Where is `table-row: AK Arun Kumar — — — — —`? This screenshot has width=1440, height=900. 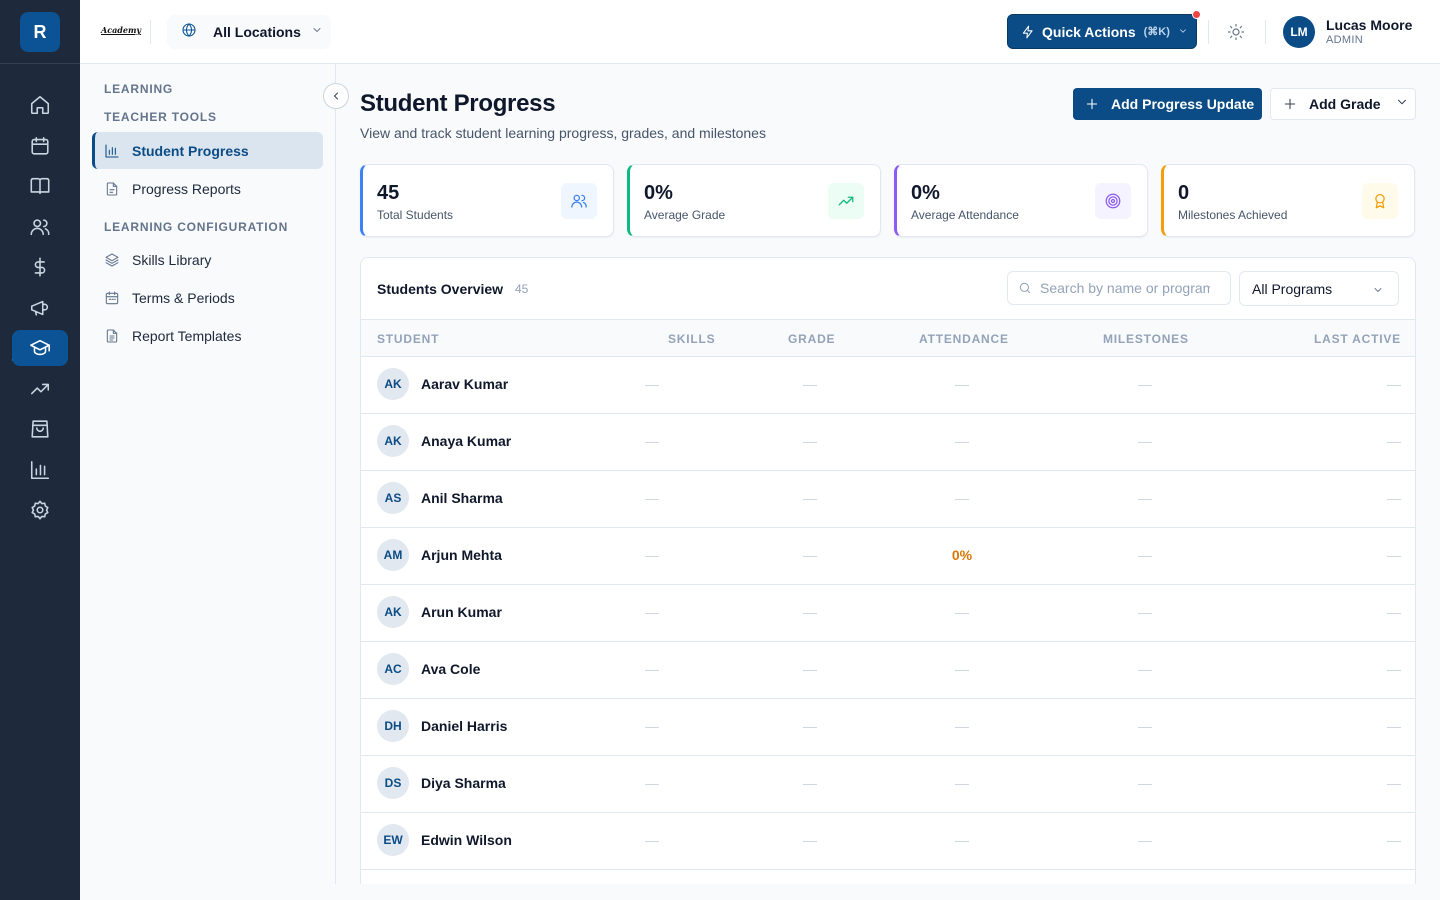 table-row: AK Arun Kumar — — — — — is located at coordinates (888, 613).